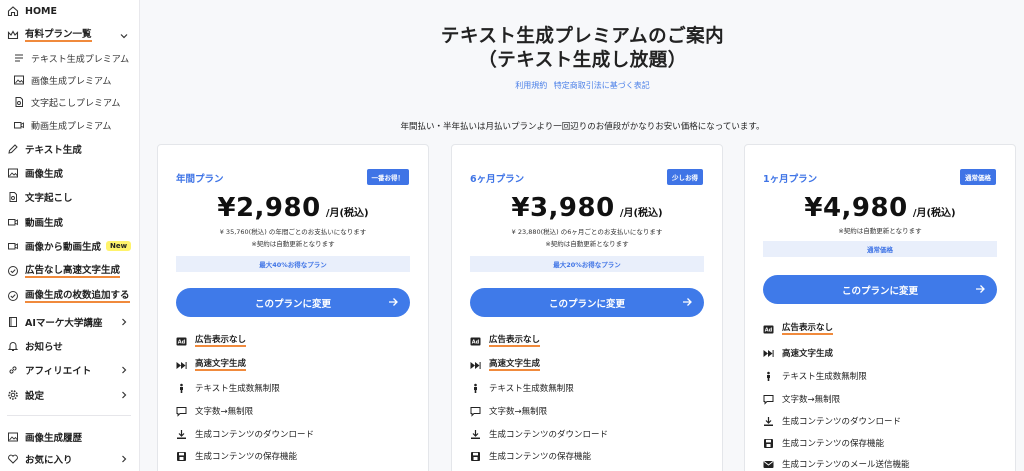  What do you see at coordinates (19, 58) in the screenshot?
I see `lines-icon` at bounding box center [19, 58].